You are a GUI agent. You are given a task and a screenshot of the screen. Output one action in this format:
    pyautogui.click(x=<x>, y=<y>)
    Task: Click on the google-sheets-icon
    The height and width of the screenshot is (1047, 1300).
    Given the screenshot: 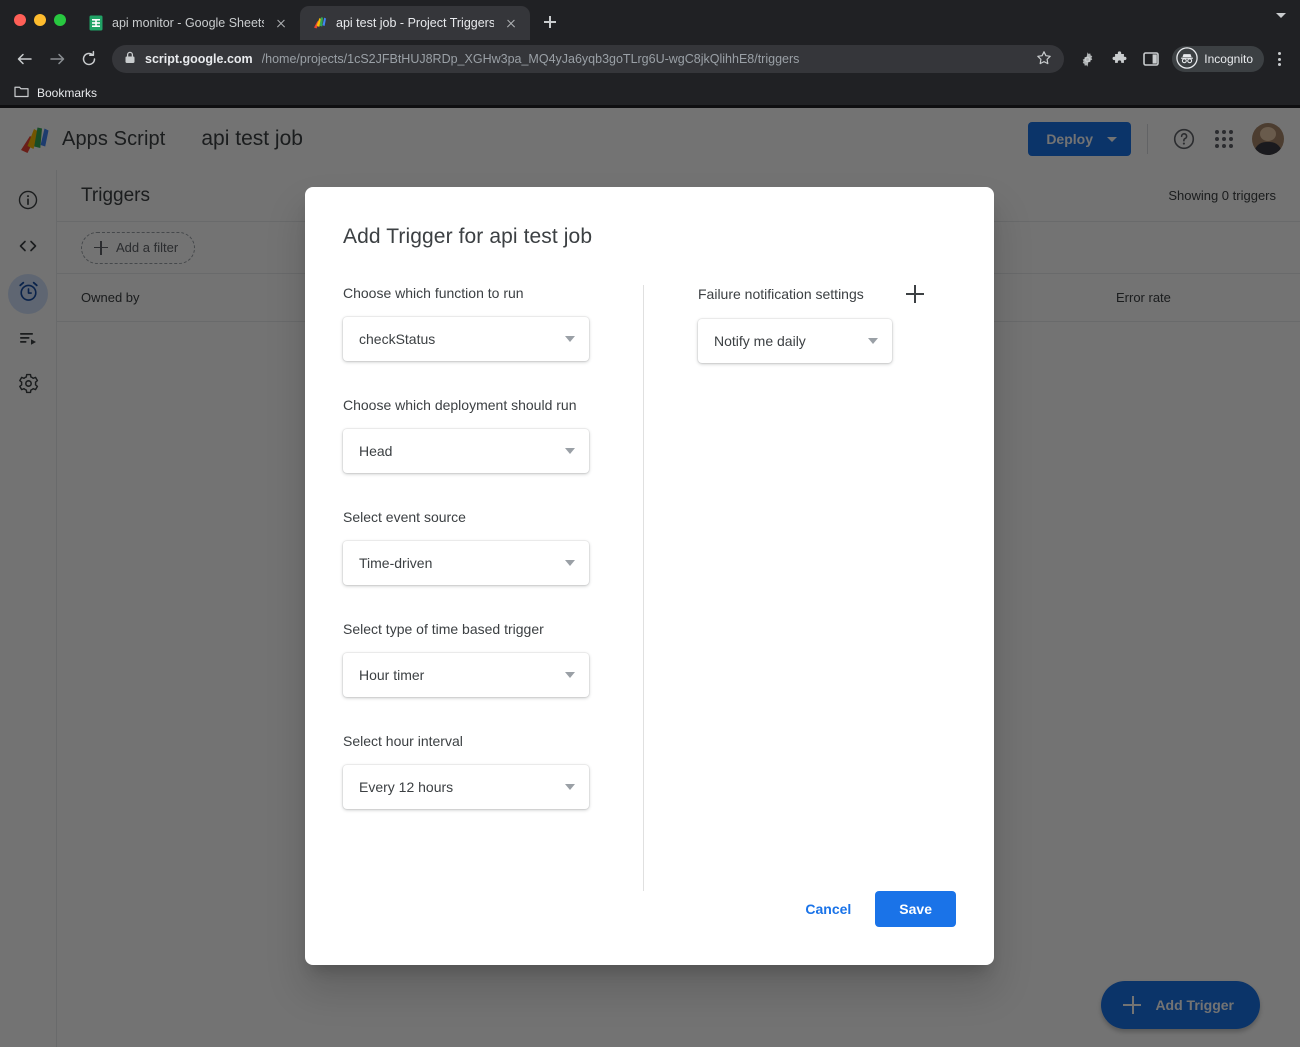 What is the action you would take?
    pyautogui.click(x=96, y=23)
    